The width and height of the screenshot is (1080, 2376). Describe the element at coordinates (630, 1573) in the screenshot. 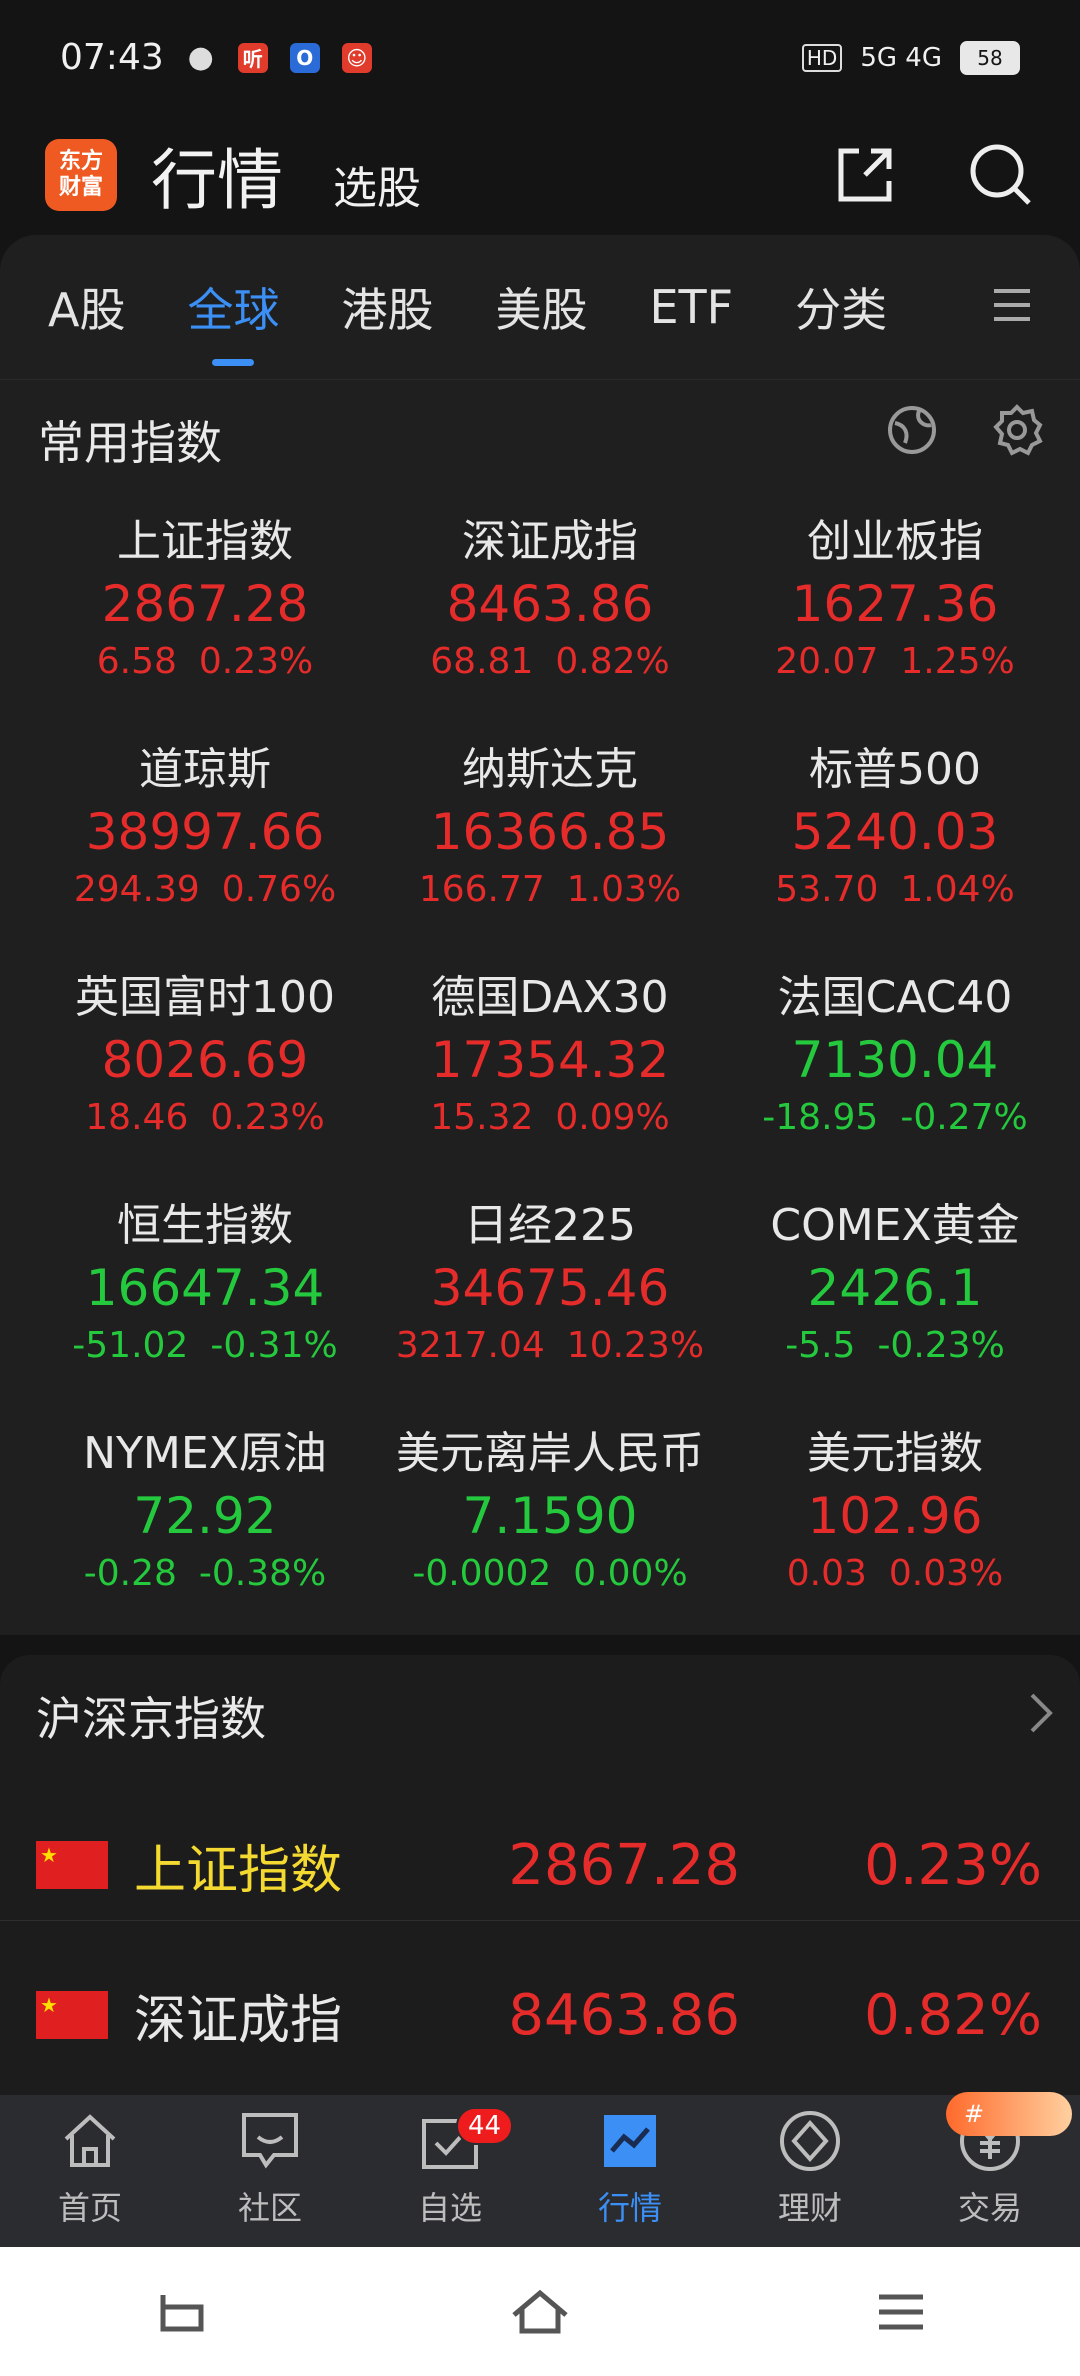

I see `index-change-pct: 0.00%` at that location.